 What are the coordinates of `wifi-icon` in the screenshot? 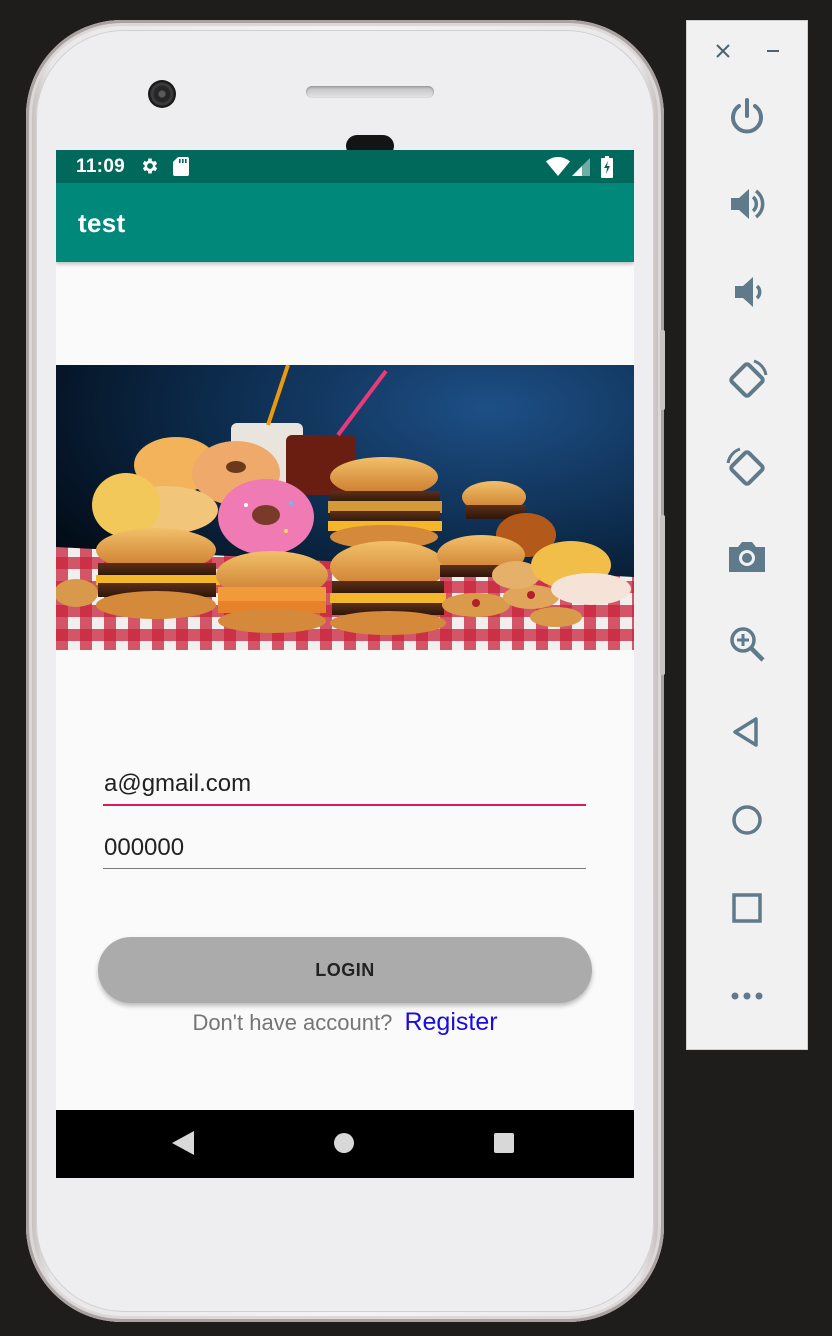 It's located at (558, 166).